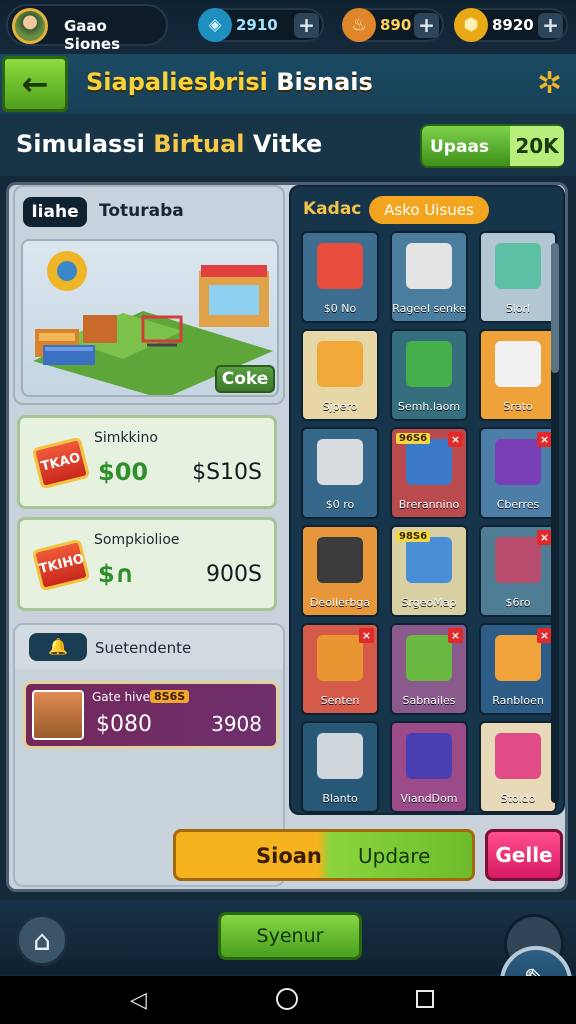  Describe the element at coordinates (518, 798) in the screenshot. I see `shop-item-label: Stoldo` at that location.